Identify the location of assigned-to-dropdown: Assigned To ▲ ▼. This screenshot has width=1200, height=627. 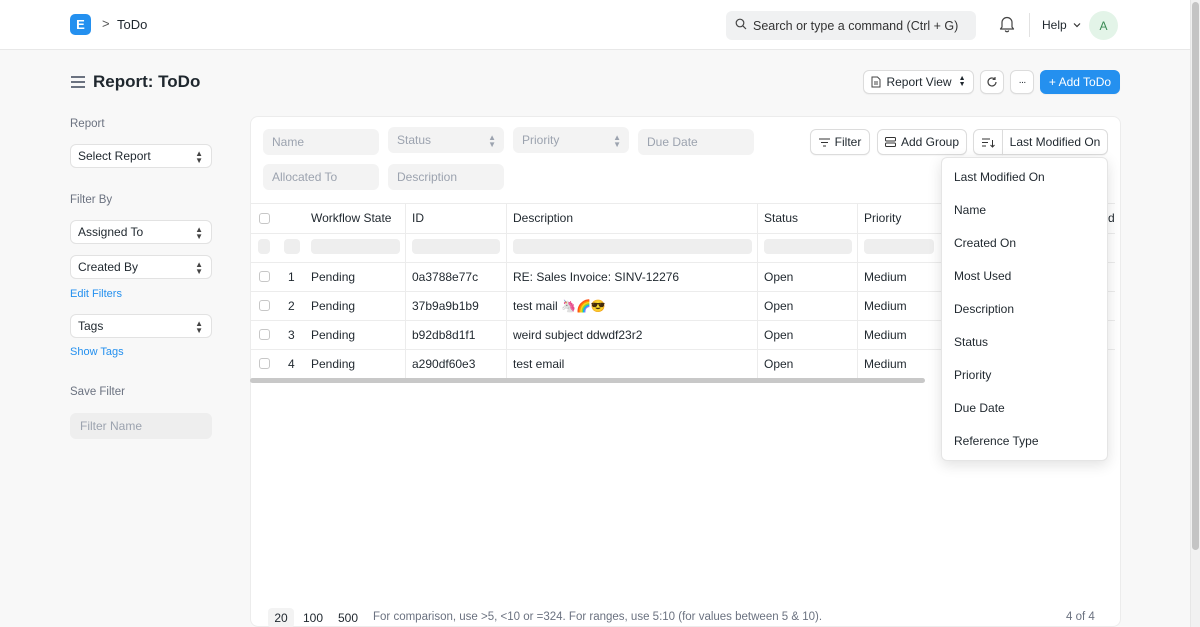
(141, 232).